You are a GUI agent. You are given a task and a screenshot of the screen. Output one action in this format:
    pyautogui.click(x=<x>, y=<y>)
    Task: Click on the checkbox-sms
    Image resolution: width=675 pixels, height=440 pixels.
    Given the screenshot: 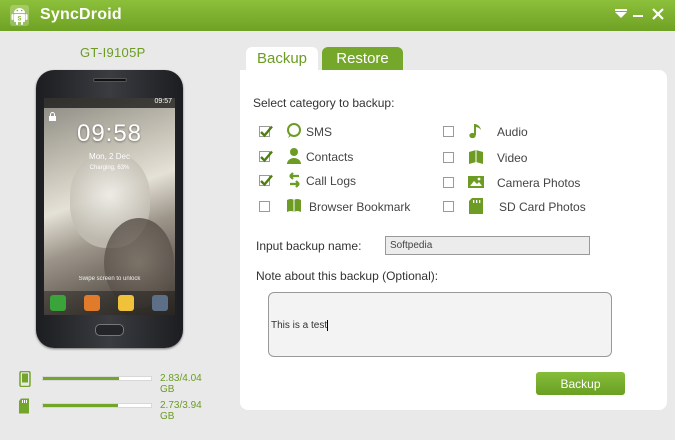 What is the action you would take?
    pyautogui.click(x=266, y=131)
    